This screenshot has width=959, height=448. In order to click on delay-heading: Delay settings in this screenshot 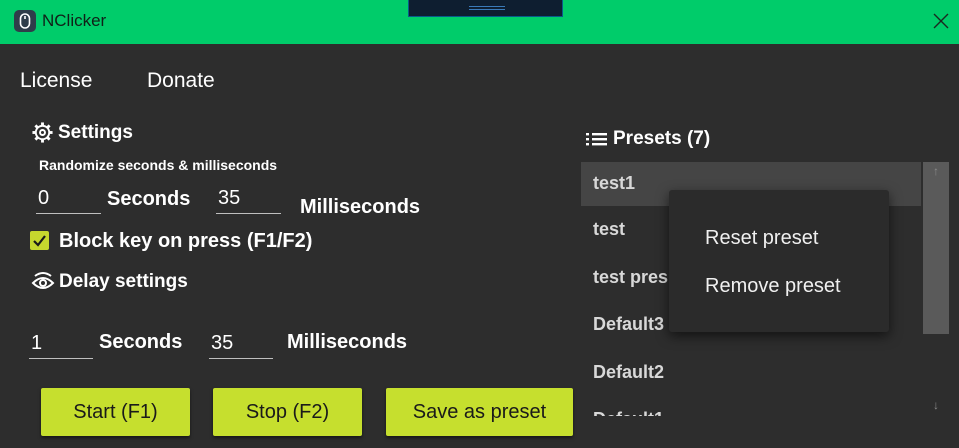, I will do `click(109, 282)`.